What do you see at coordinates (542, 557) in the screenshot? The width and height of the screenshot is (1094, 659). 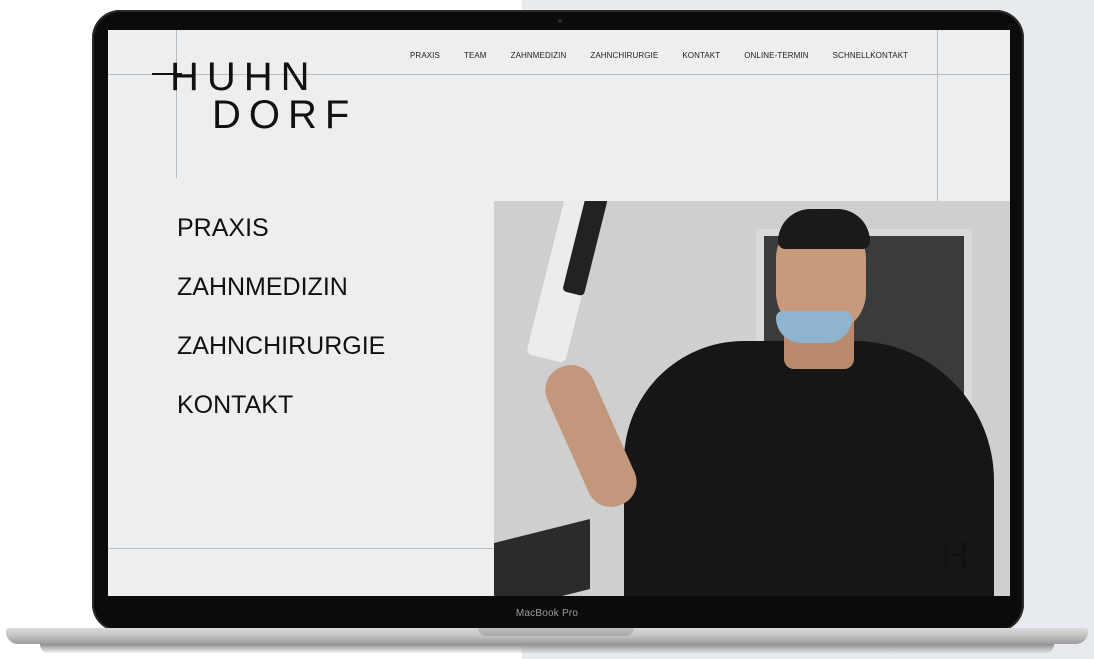 I see `photo-monitor` at bounding box center [542, 557].